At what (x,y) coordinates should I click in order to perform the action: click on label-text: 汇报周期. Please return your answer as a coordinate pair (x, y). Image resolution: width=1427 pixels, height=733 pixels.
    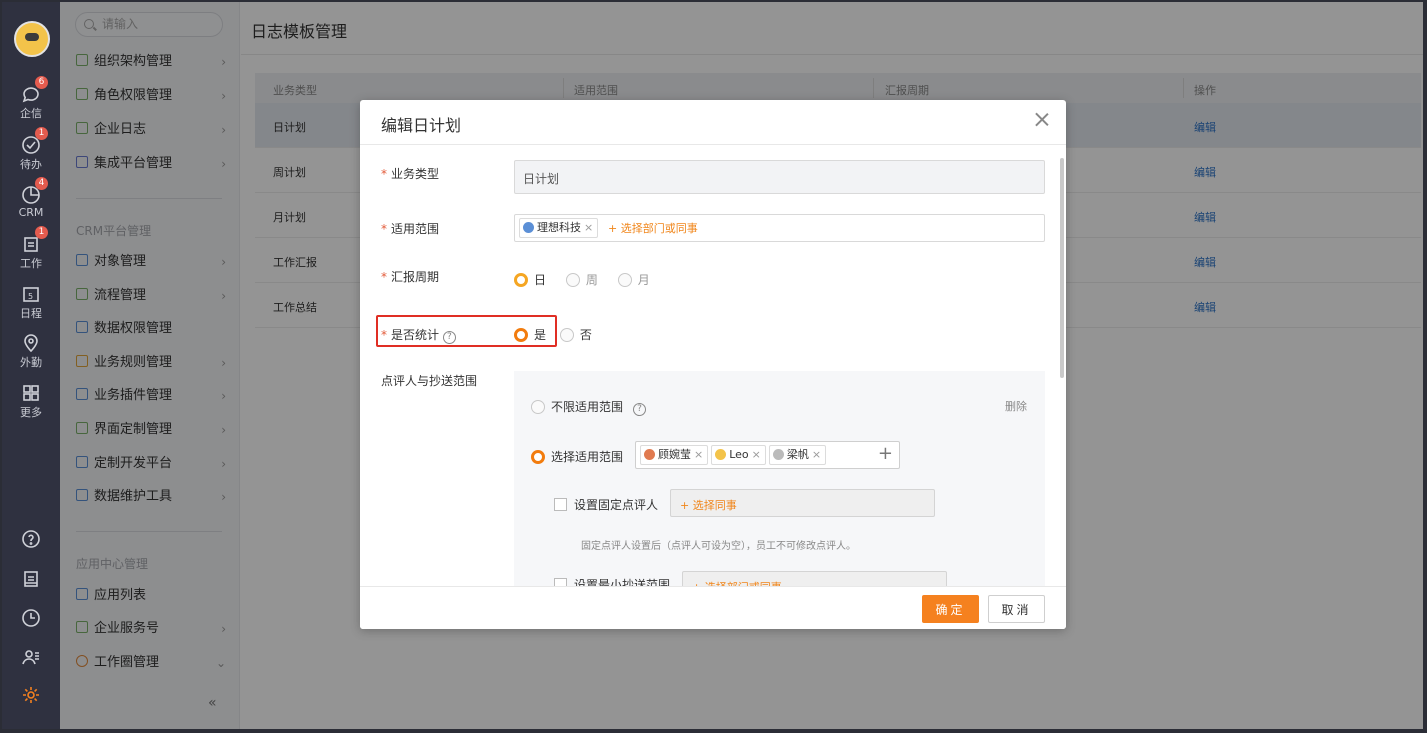
    Looking at the image, I should click on (415, 277).